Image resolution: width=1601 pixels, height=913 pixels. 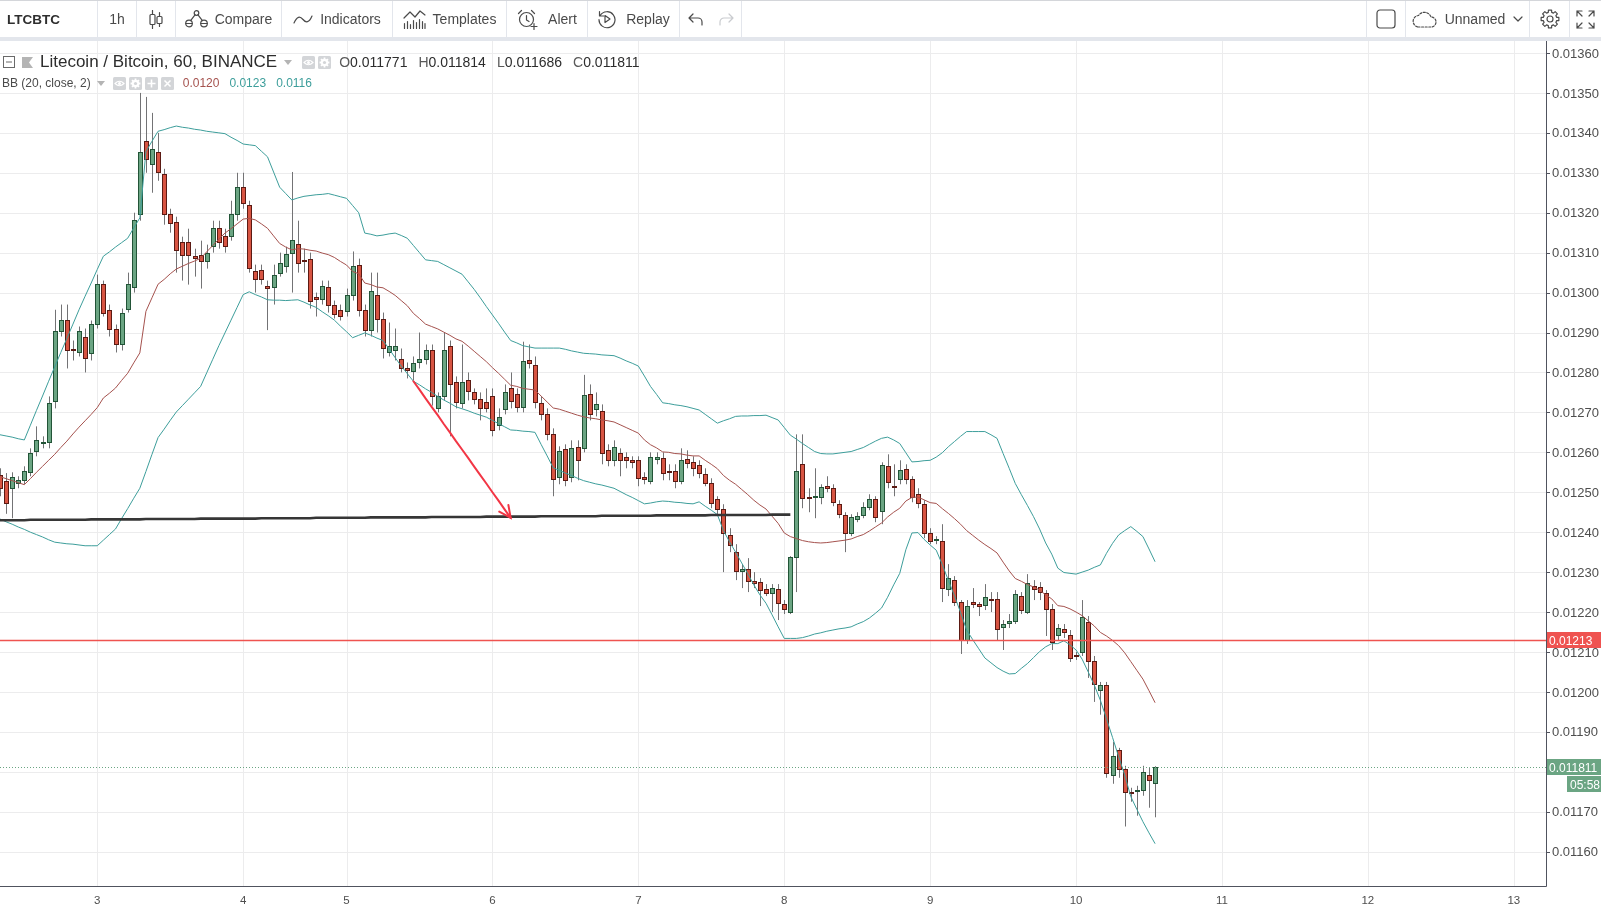 What do you see at coordinates (151, 83) in the screenshot?
I see `plus-icon` at bounding box center [151, 83].